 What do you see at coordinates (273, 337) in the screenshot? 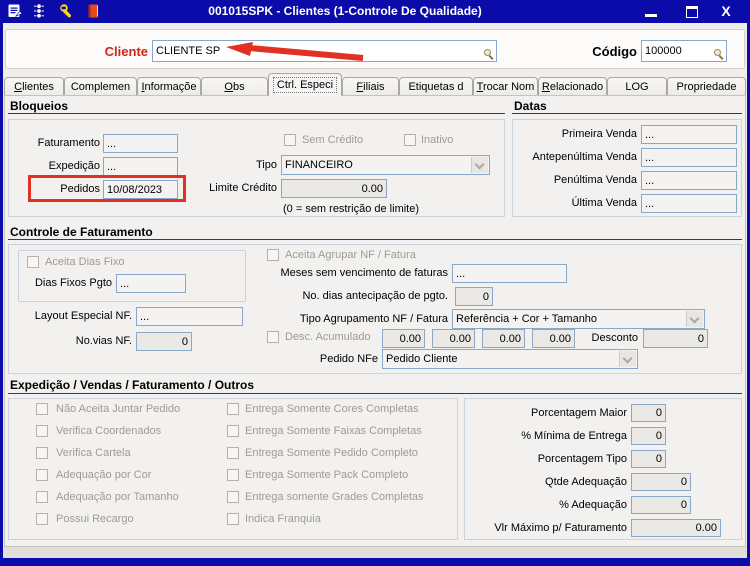
I see `desc-acumulado-checkbox` at bounding box center [273, 337].